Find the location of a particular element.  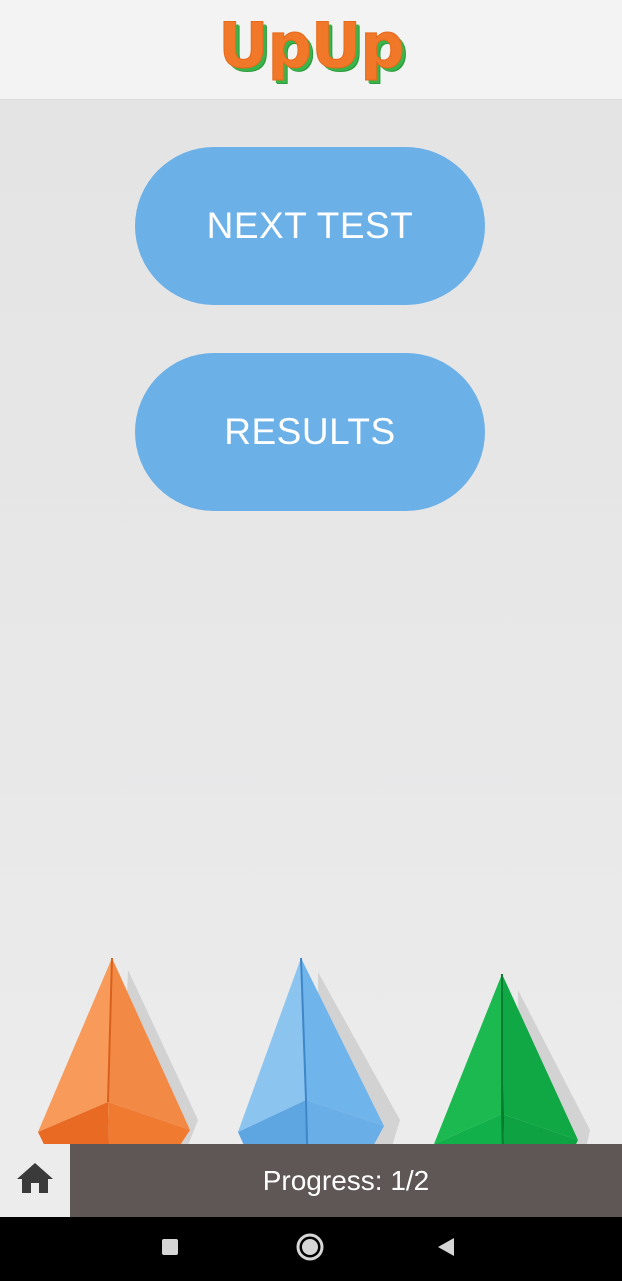

square-icon is located at coordinates (170, 1249).